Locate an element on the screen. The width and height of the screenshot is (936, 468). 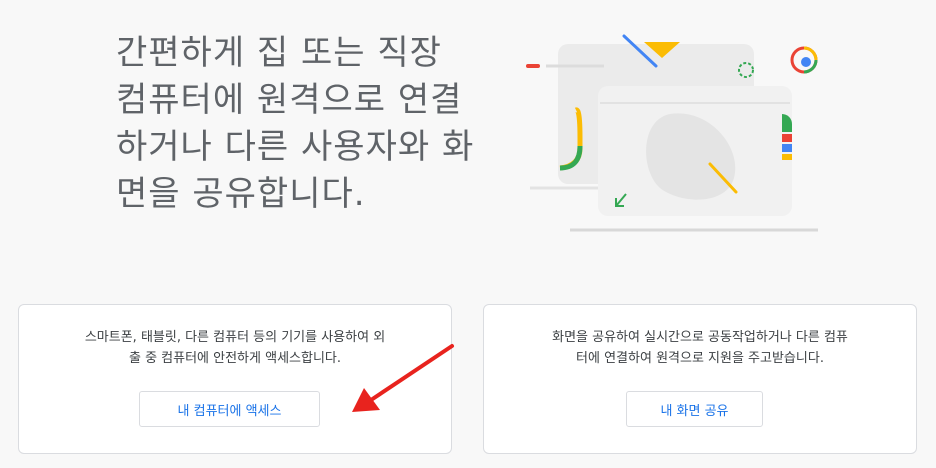
hero-title-line: 간편하게 집 또는 직장 is located at coordinates (279, 53).